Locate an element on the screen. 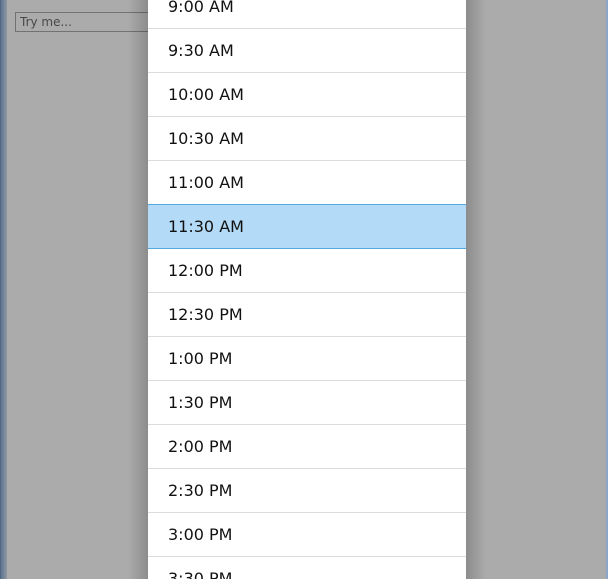 The width and height of the screenshot is (608, 579). time-option: 2:30 PM is located at coordinates (307, 491).